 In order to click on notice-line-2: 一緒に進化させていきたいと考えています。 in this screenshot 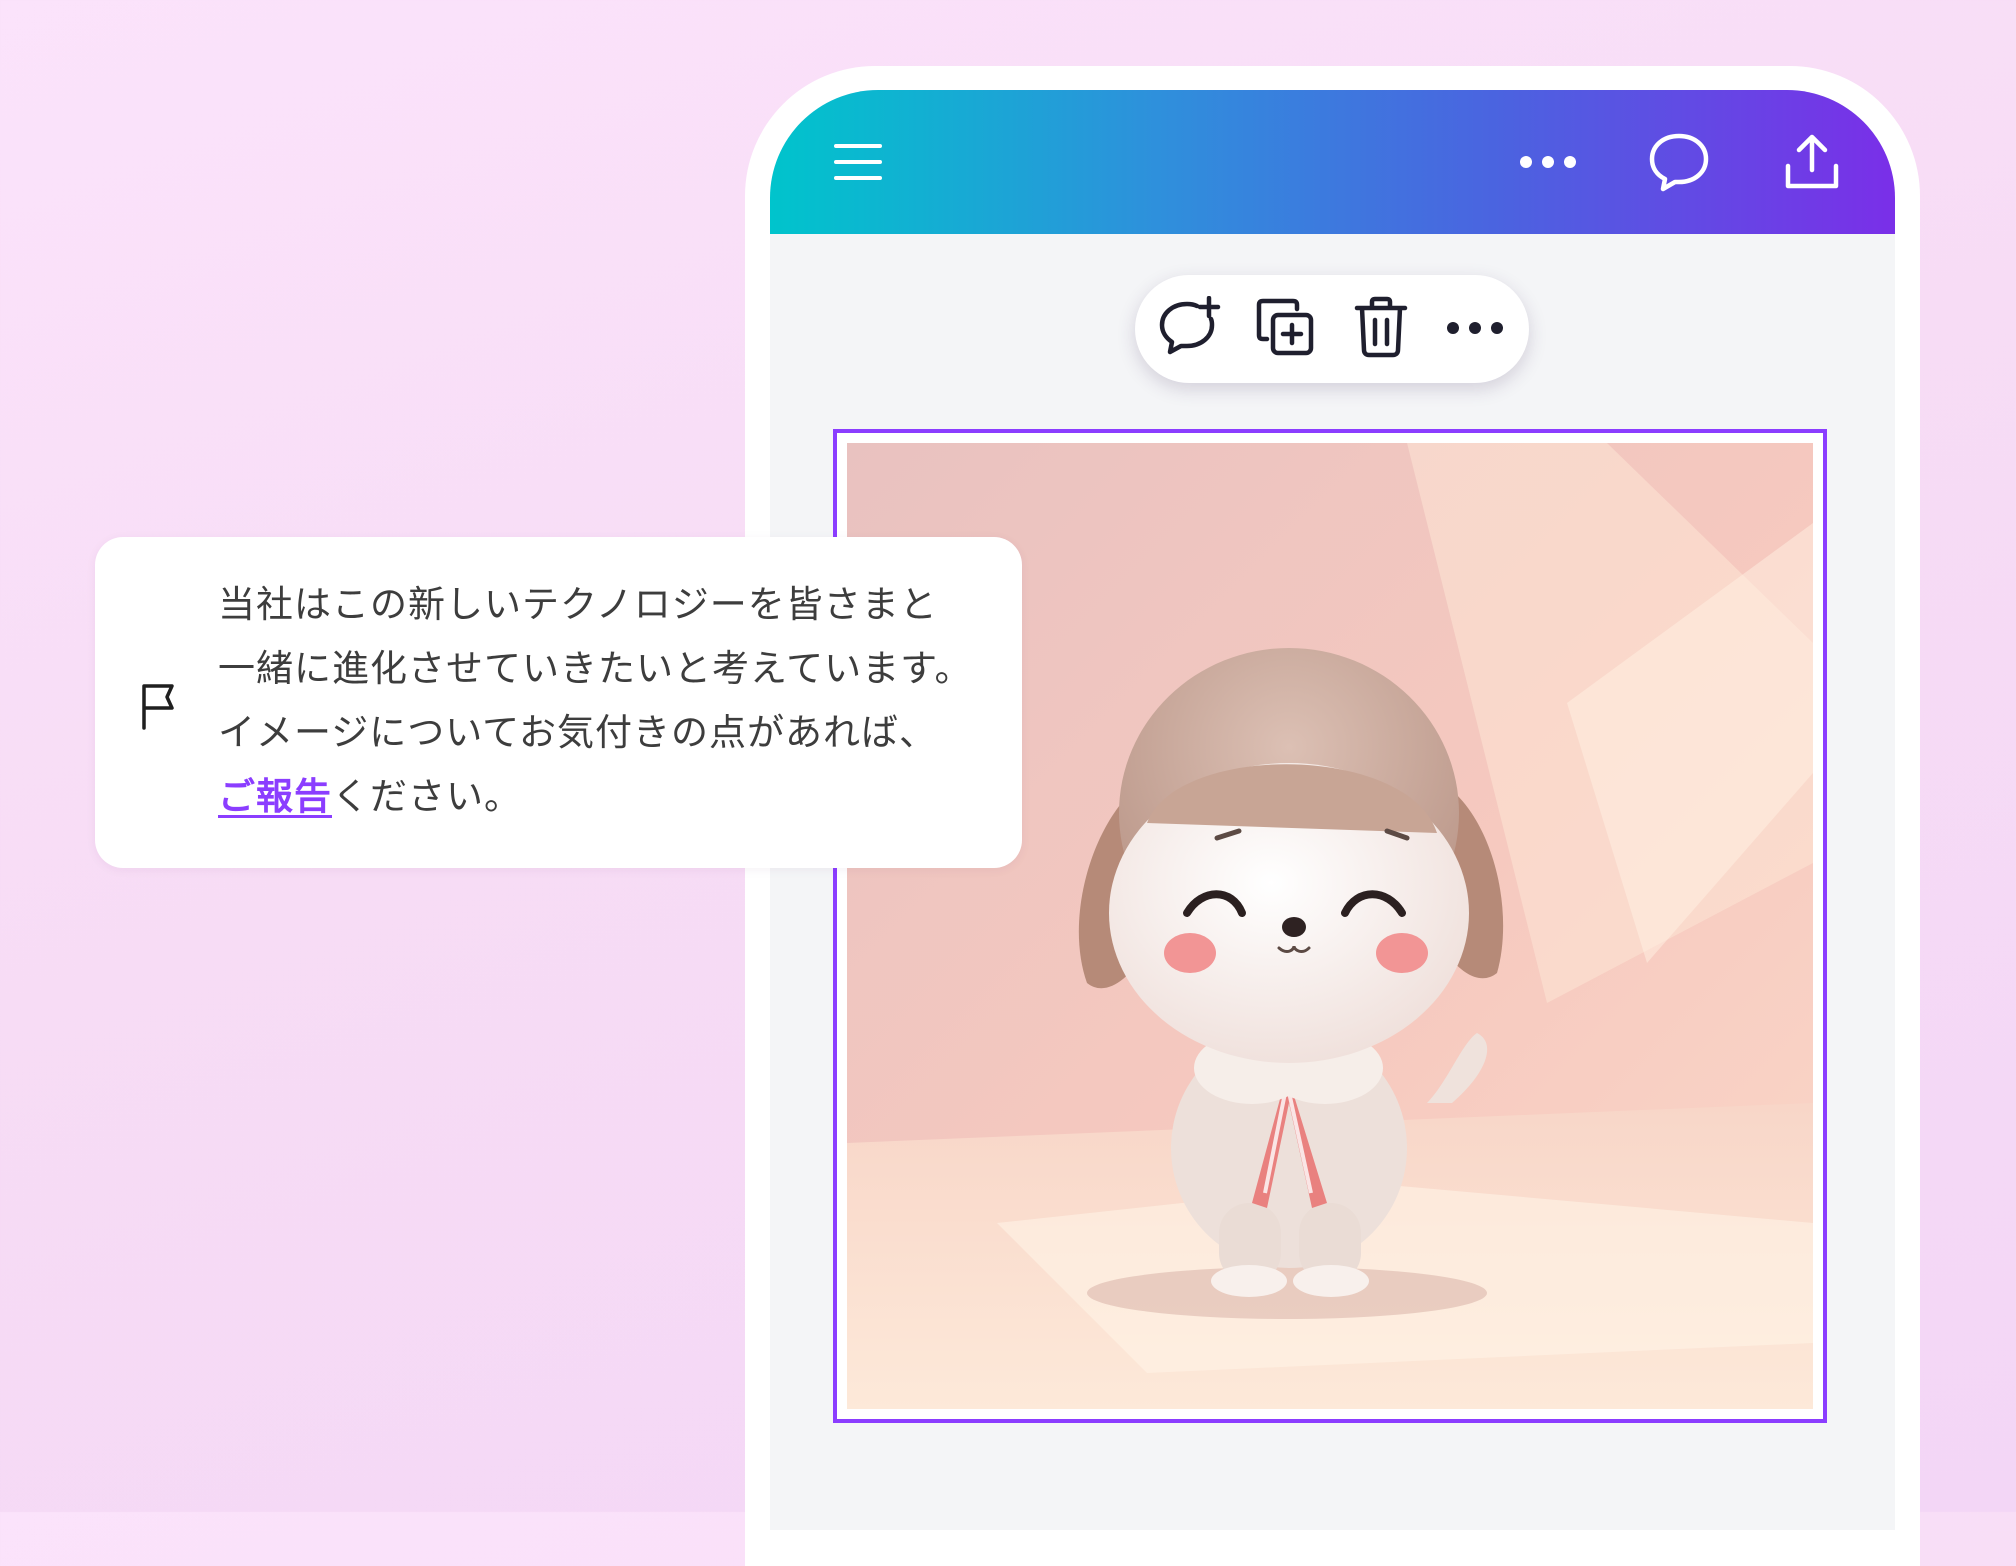, I will do `click(595, 668)`.